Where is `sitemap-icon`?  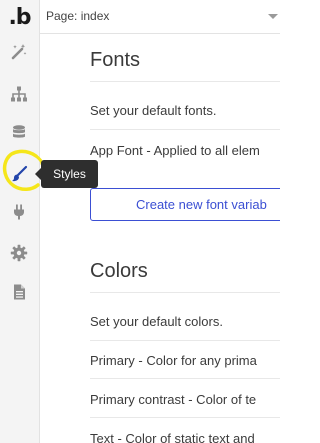
sitemap-icon is located at coordinates (19, 94).